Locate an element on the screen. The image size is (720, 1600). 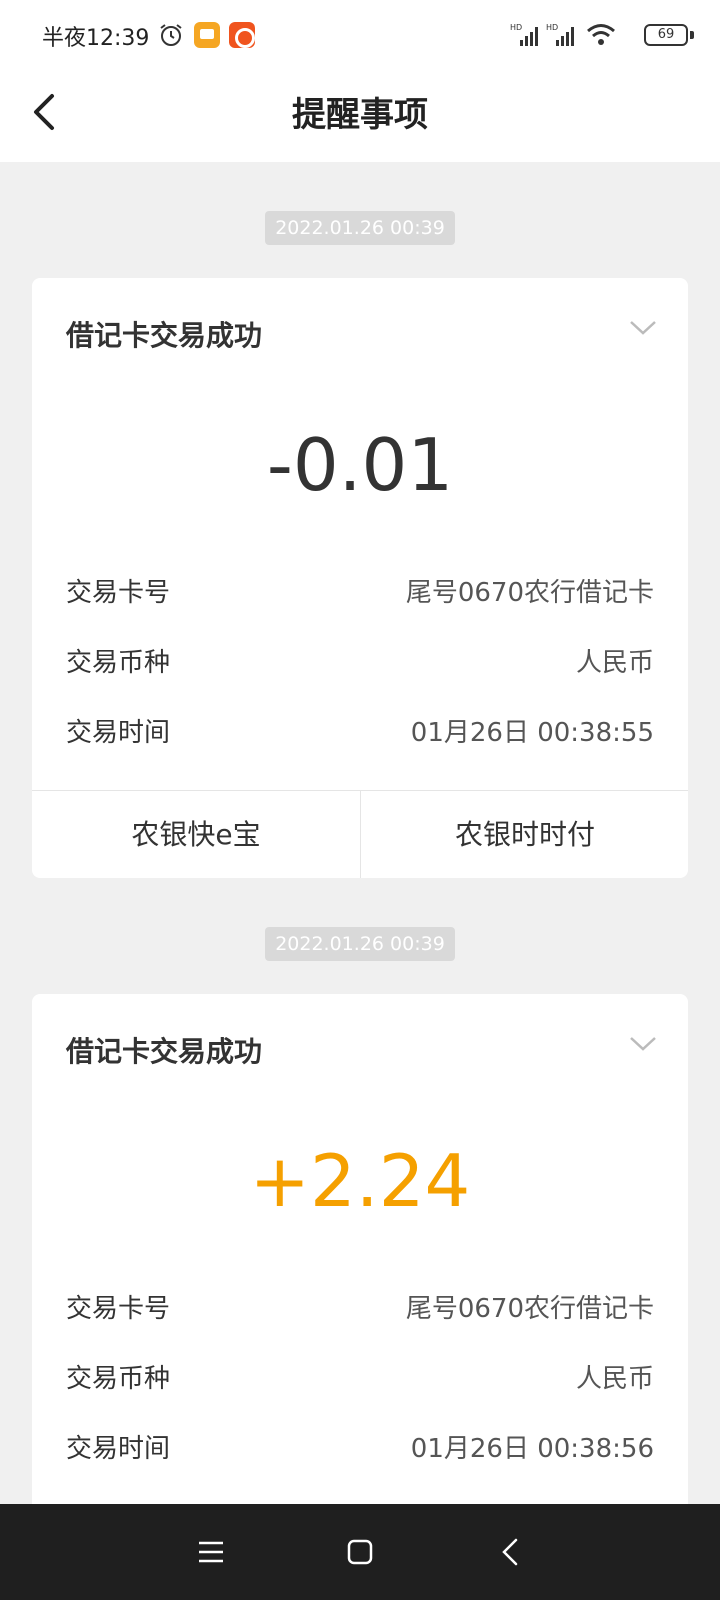
transaction-amount: +2.24 is located at coordinates (360, 1181).